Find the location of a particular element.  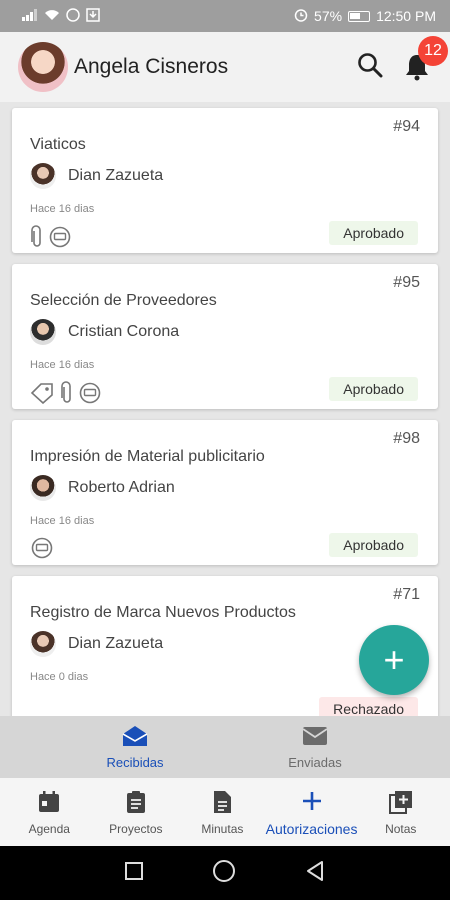

card-id: #98 is located at coordinates (406, 438).